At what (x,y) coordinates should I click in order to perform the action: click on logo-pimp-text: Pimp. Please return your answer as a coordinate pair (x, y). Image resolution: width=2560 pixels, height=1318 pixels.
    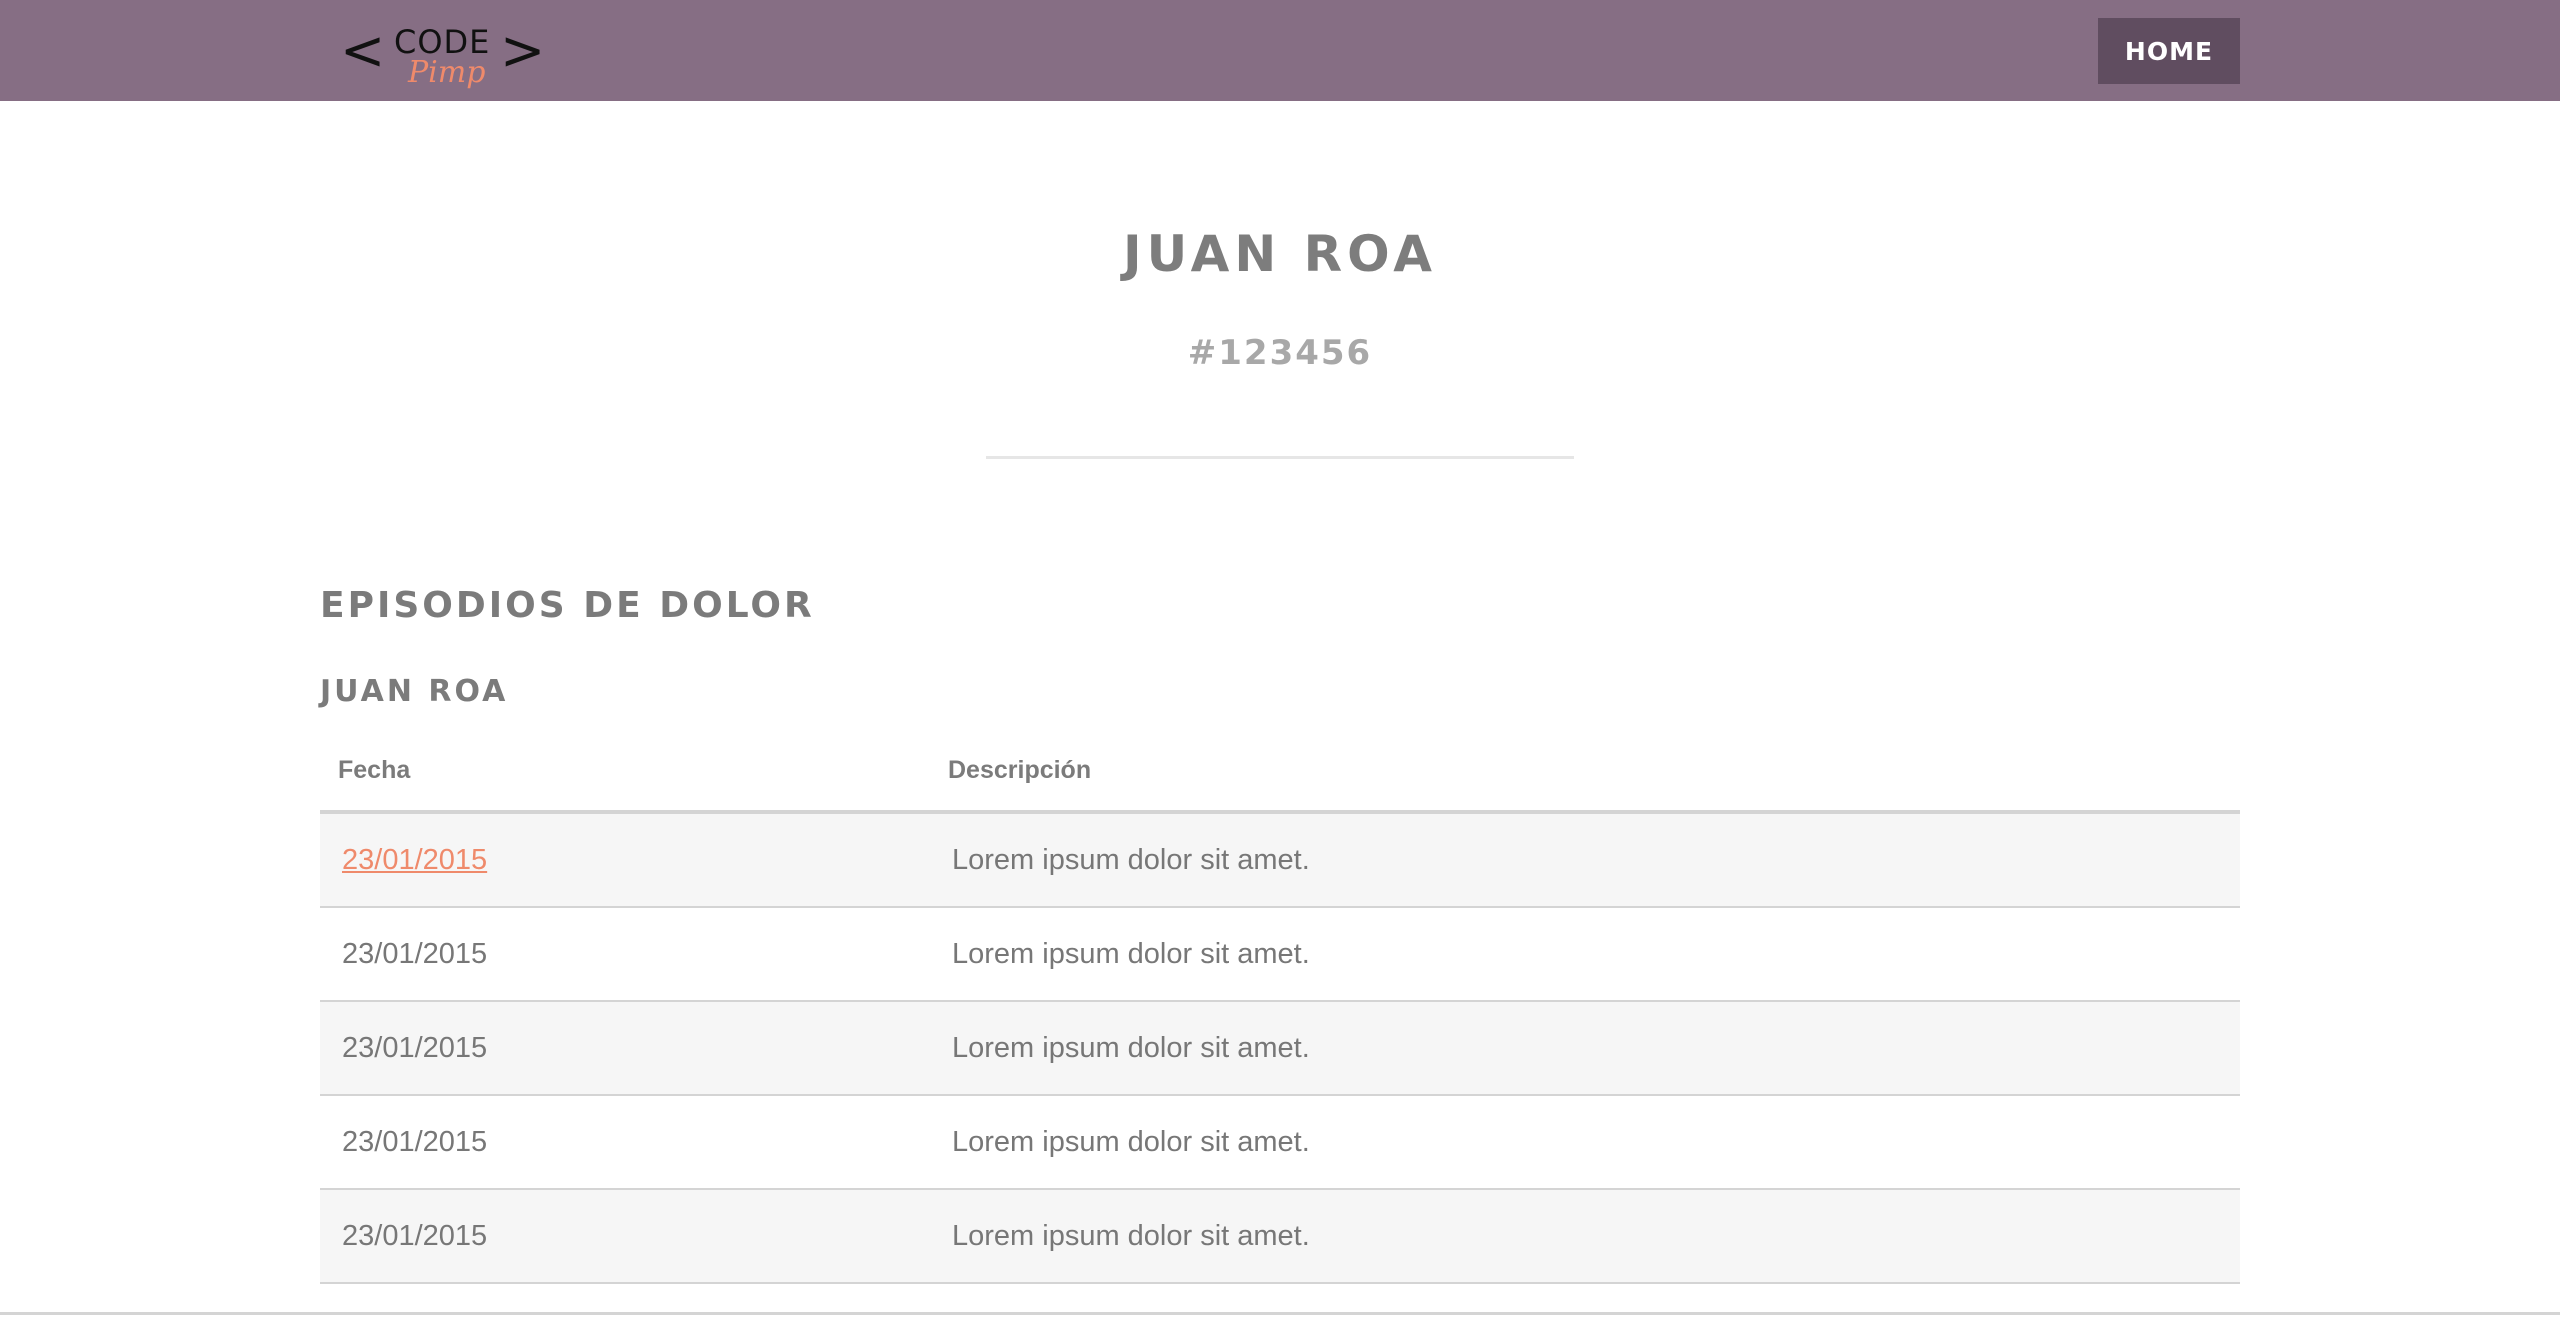
    Looking at the image, I should click on (447, 72).